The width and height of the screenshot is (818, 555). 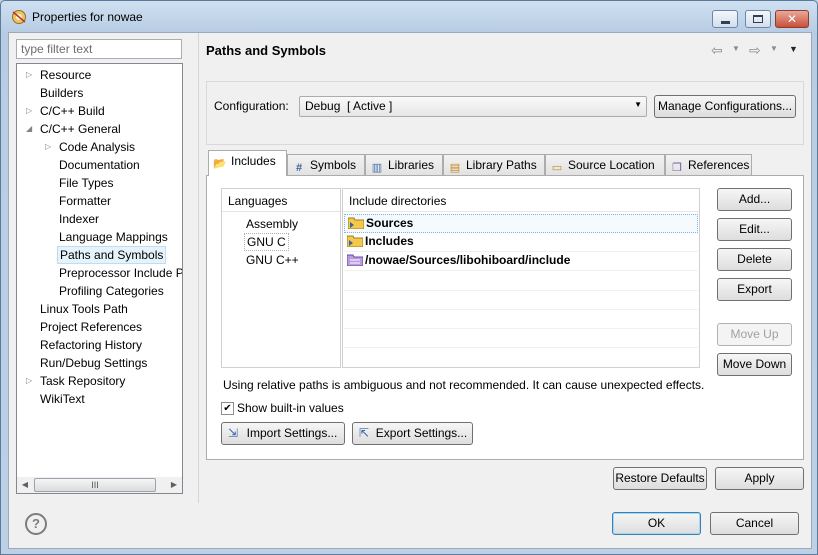 I want to click on checkmark-icon: ✔, so click(x=227, y=408).